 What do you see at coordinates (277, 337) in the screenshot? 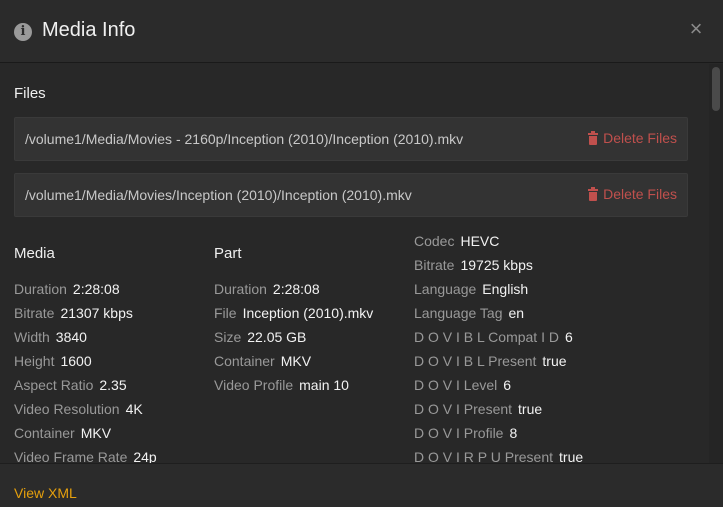
I see `part-value: 22.05 GB` at bounding box center [277, 337].